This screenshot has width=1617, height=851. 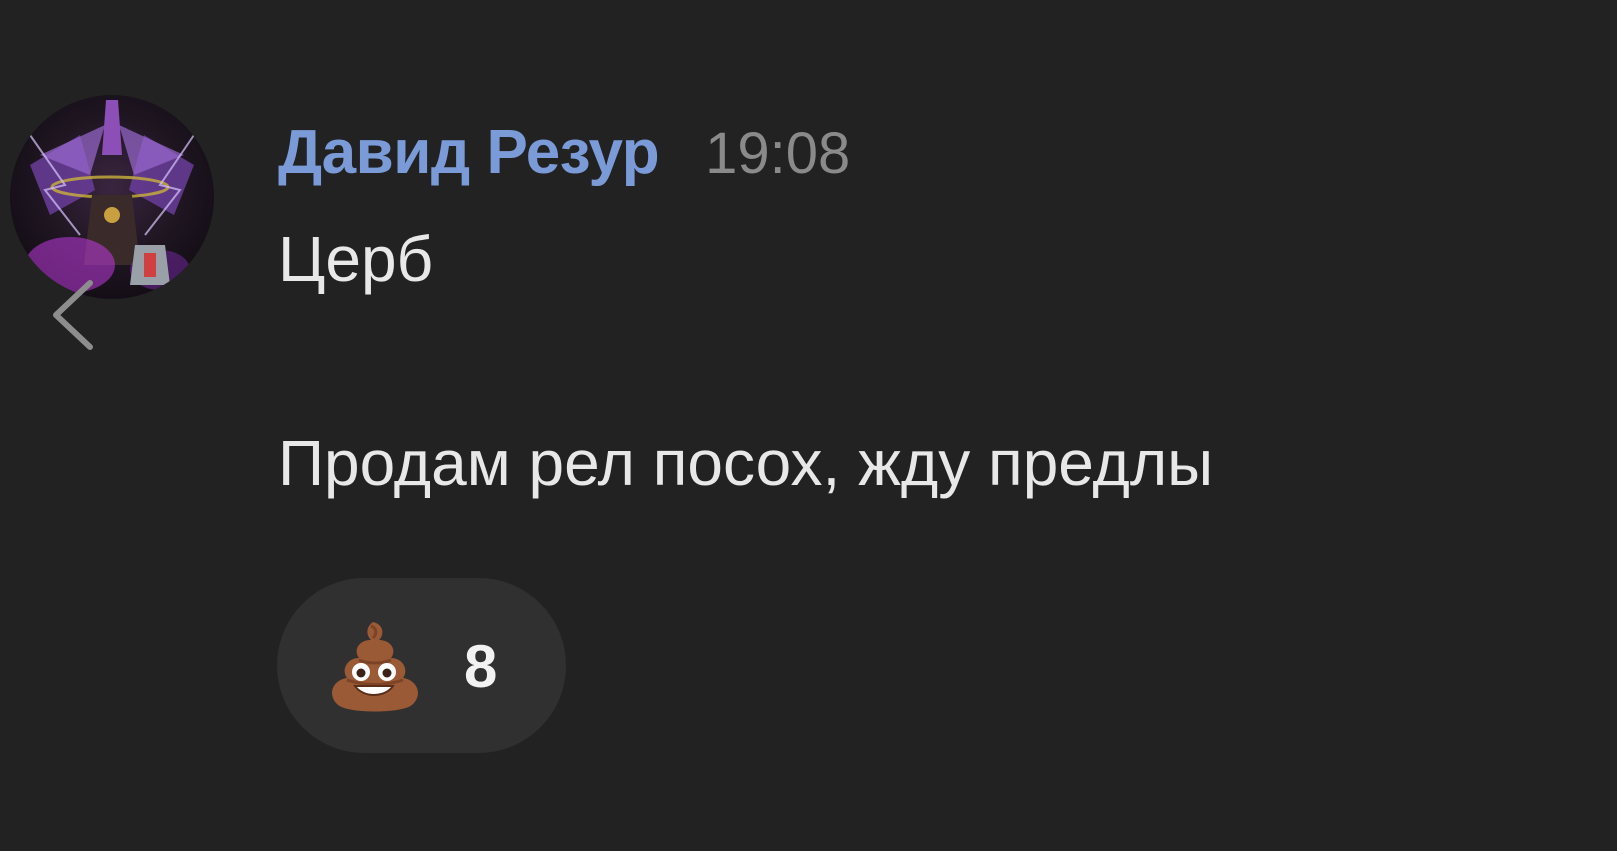 I want to click on avatar-image, so click(x=112, y=197).